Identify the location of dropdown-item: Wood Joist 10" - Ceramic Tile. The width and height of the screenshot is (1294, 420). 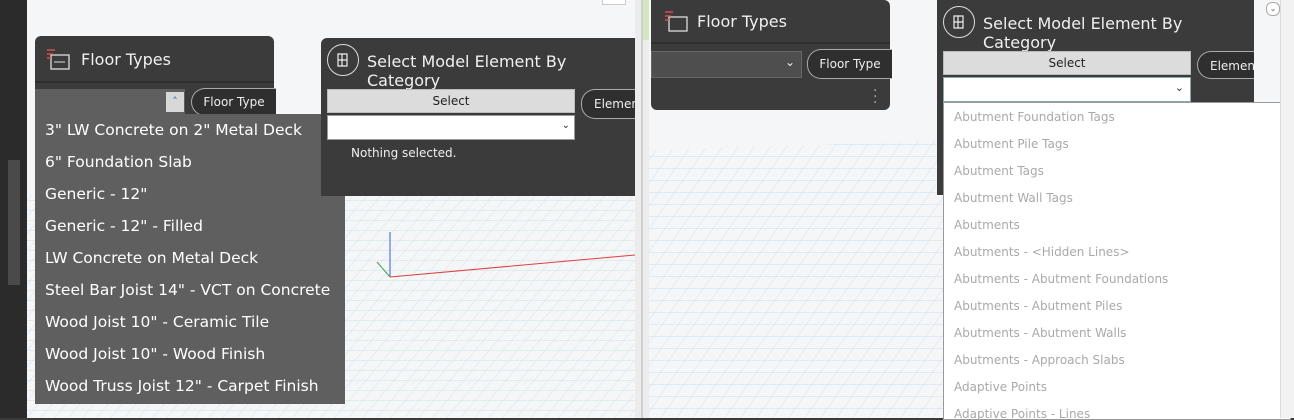
(190, 322).